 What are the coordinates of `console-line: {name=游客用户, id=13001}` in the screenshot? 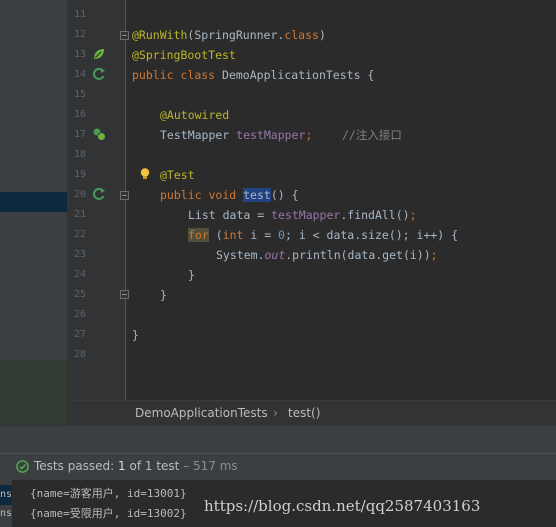 It's located at (108, 493).